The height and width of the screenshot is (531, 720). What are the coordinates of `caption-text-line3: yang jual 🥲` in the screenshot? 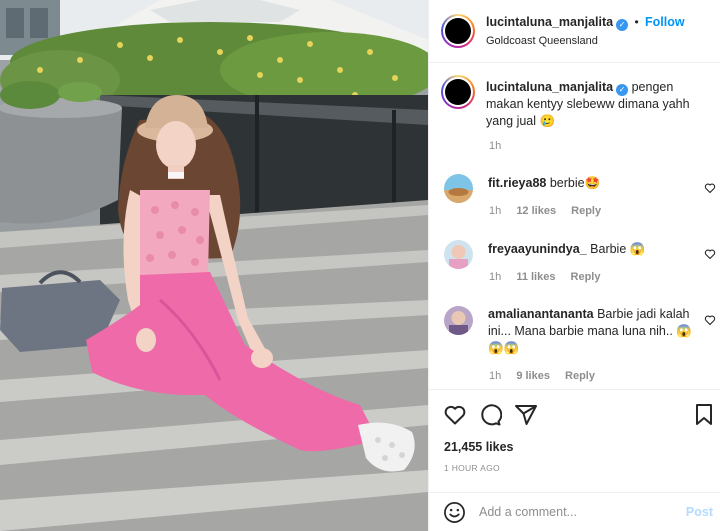 It's located at (521, 121).